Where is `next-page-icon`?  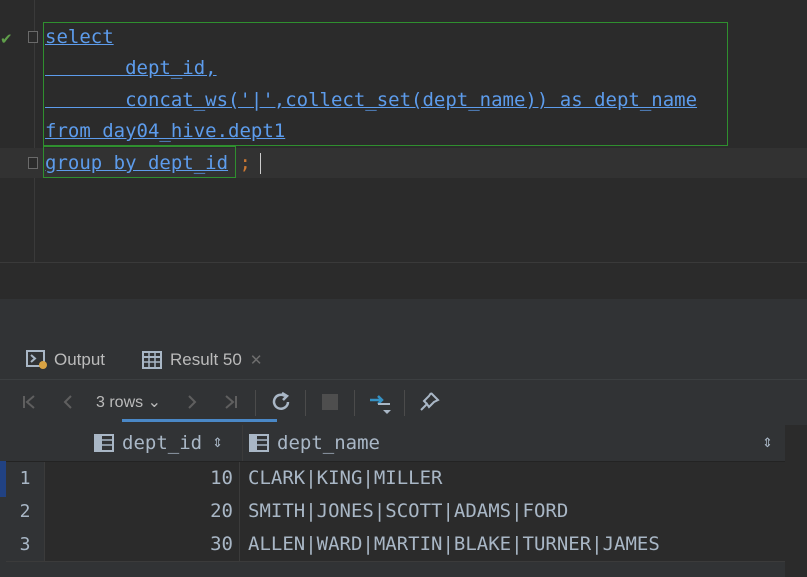
next-page-icon is located at coordinates (192, 402).